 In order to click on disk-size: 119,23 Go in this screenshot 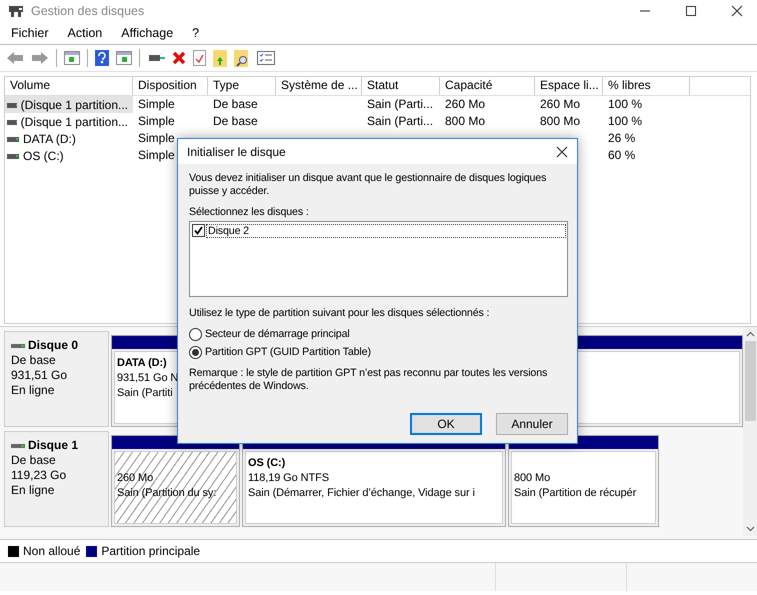, I will do `click(39, 475)`.